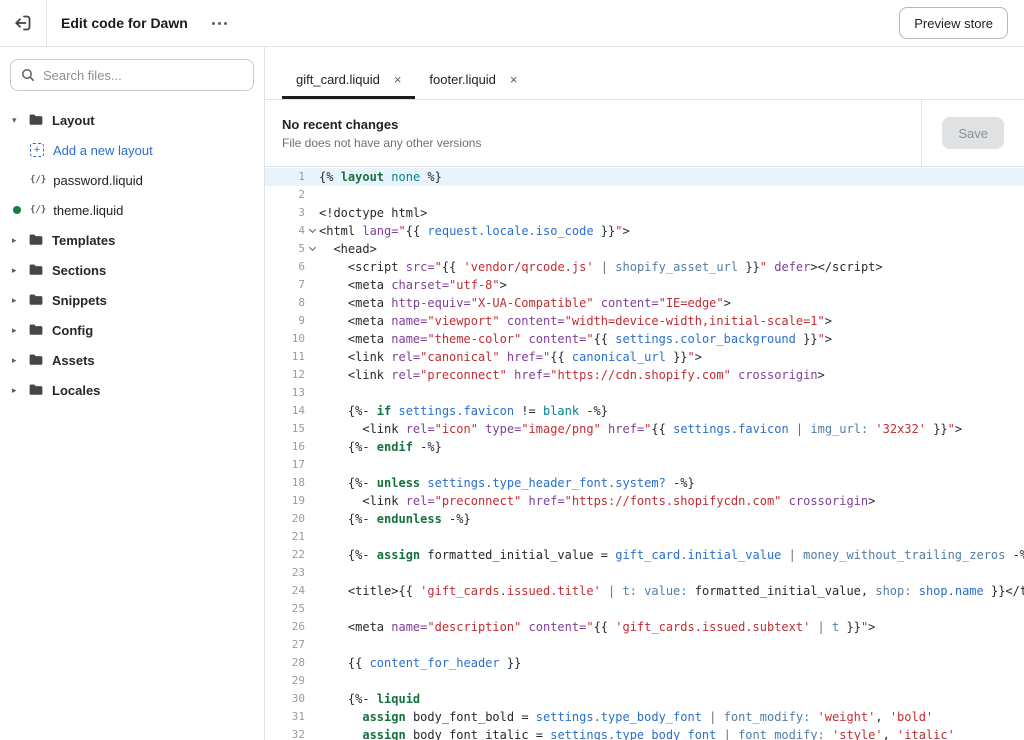 The width and height of the screenshot is (1024, 740). I want to click on code-text: {%- endif -%}, so click(671, 447).